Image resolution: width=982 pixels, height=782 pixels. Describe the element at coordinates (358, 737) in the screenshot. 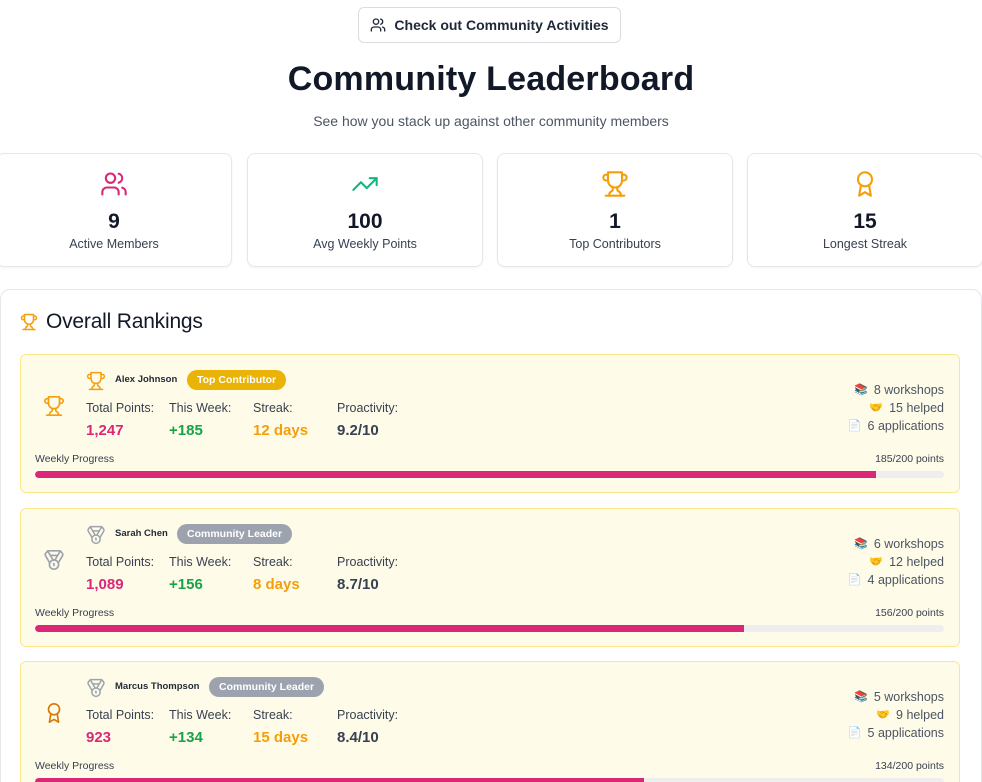

I see `proactivity-value: 8.4/10` at that location.